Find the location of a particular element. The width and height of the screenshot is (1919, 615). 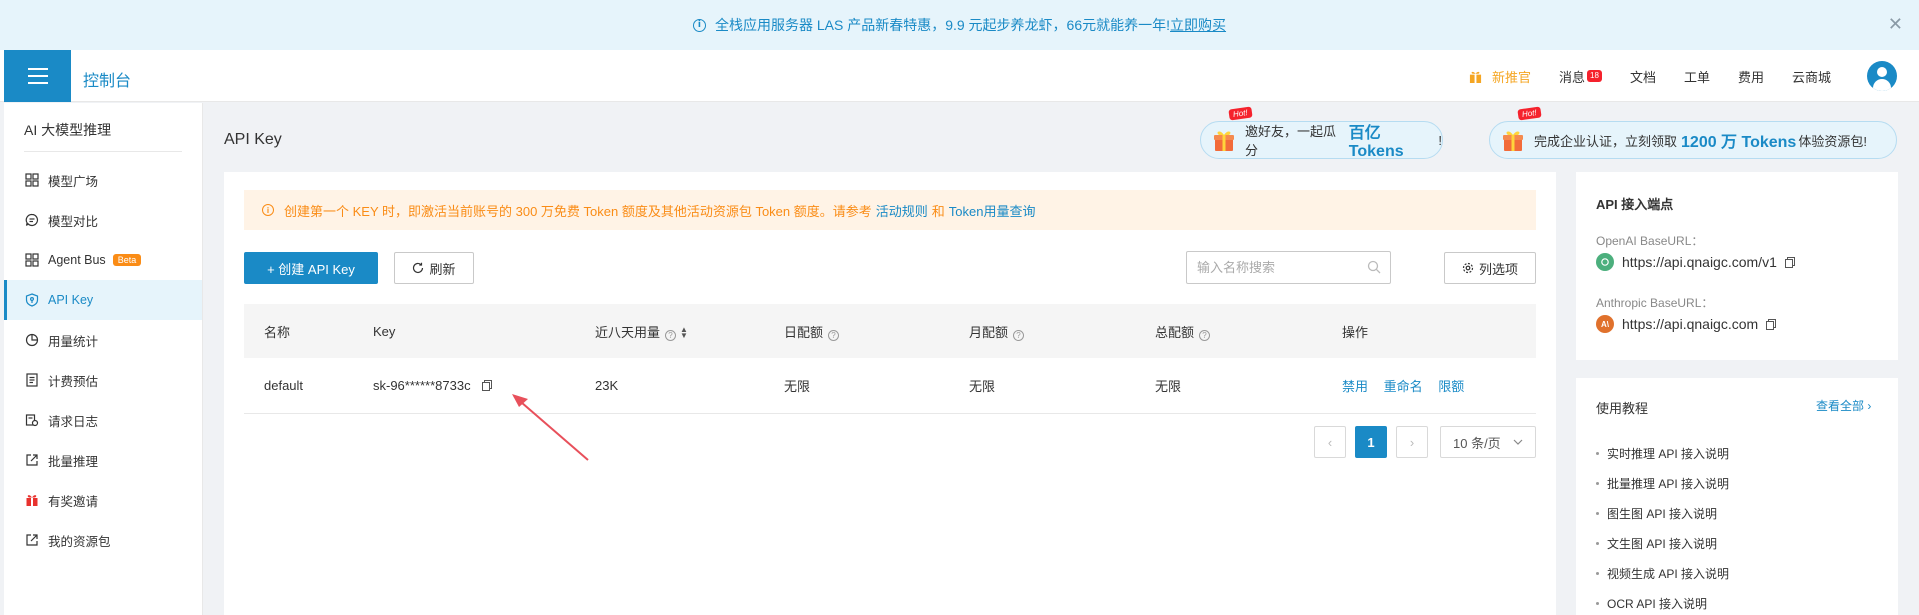

invite-promo-button: Hot! 邀好友，一起瓜分 百亿 Tokens ! is located at coordinates (1321, 133).